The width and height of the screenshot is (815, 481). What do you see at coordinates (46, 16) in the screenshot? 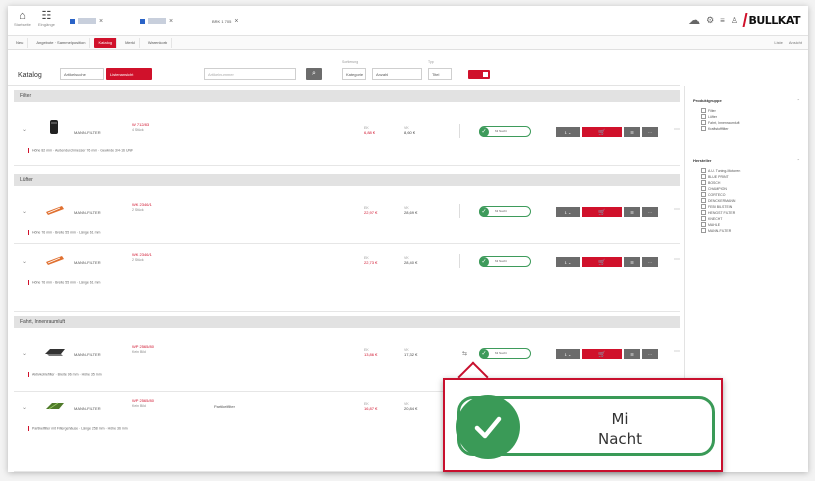
I see `inbox-icon: ☷` at bounding box center [46, 16].